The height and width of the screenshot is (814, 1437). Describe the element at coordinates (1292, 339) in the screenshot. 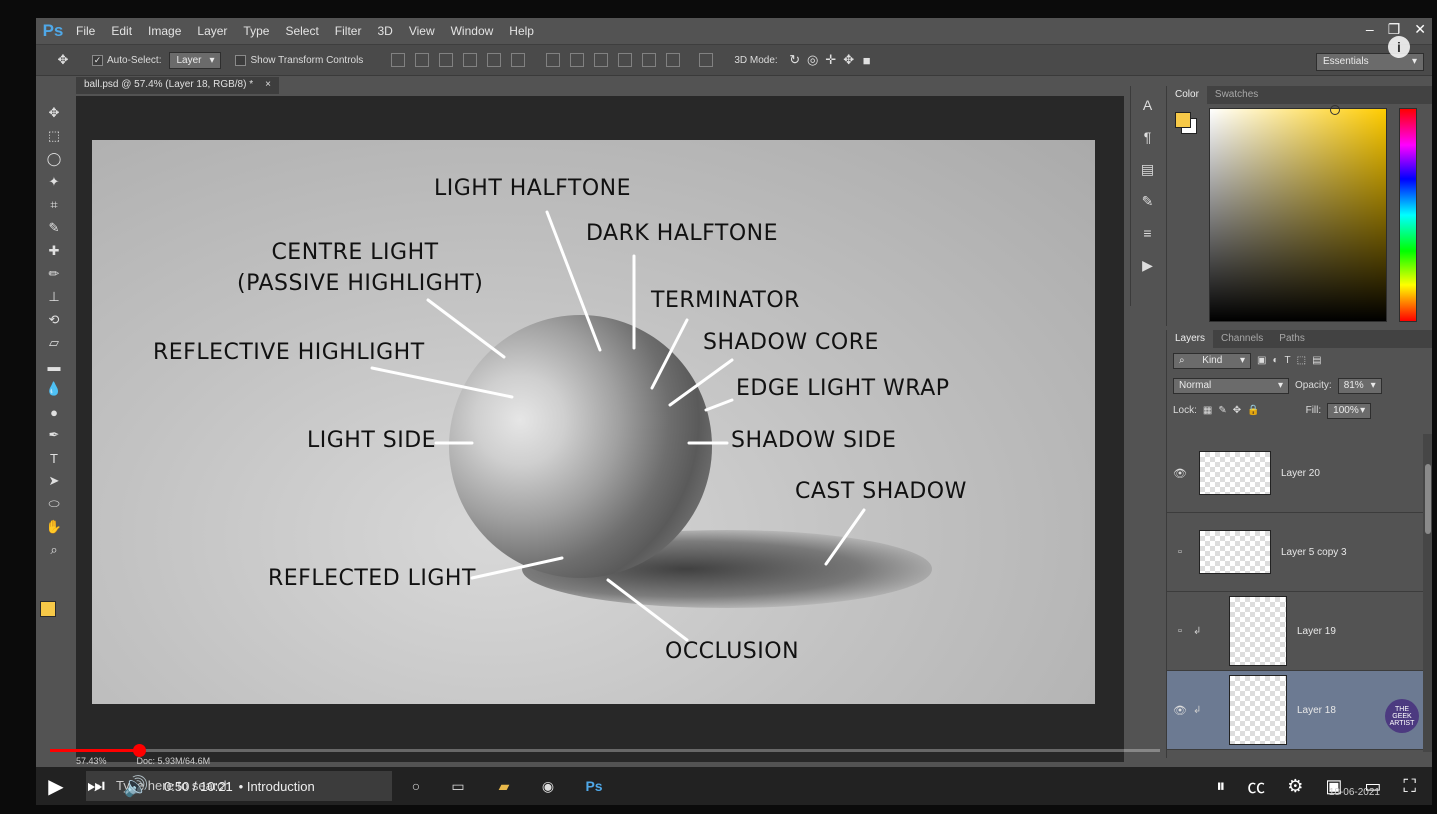

I see `tab-paths: Paths` at that location.